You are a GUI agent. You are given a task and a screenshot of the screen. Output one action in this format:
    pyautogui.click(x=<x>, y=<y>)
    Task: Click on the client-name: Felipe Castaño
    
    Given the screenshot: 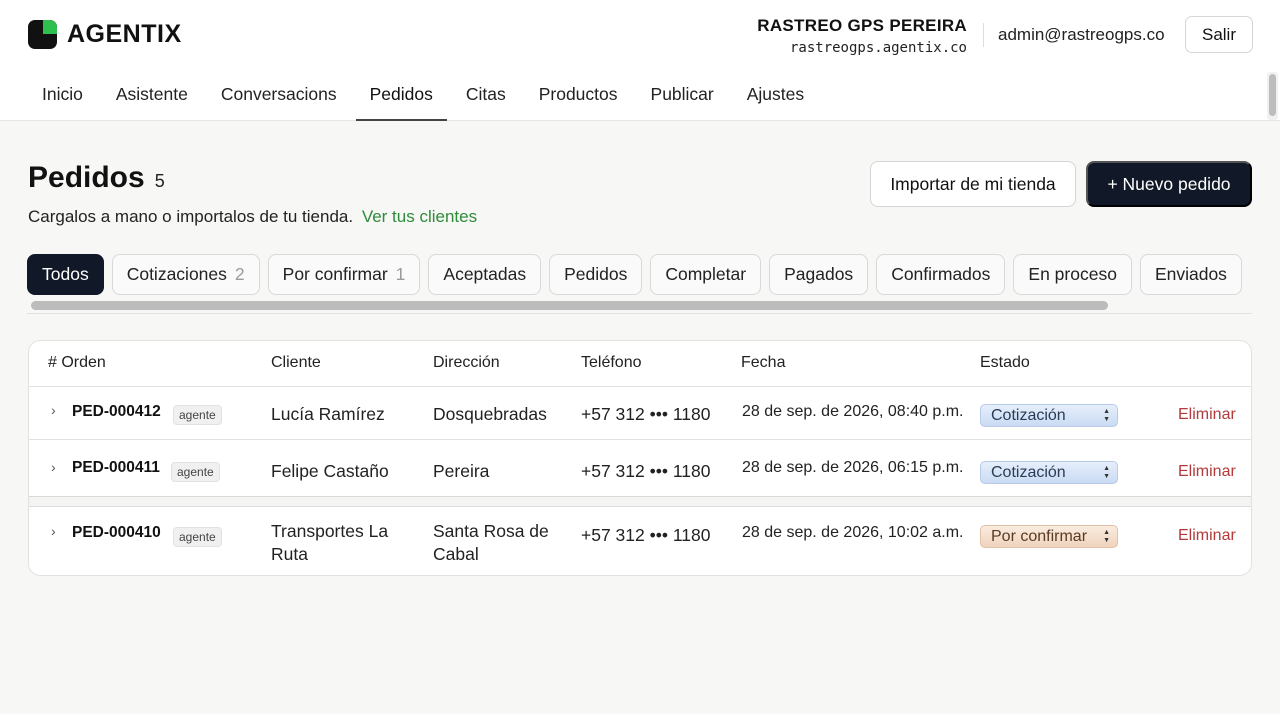 What is the action you would take?
    pyautogui.click(x=330, y=471)
    